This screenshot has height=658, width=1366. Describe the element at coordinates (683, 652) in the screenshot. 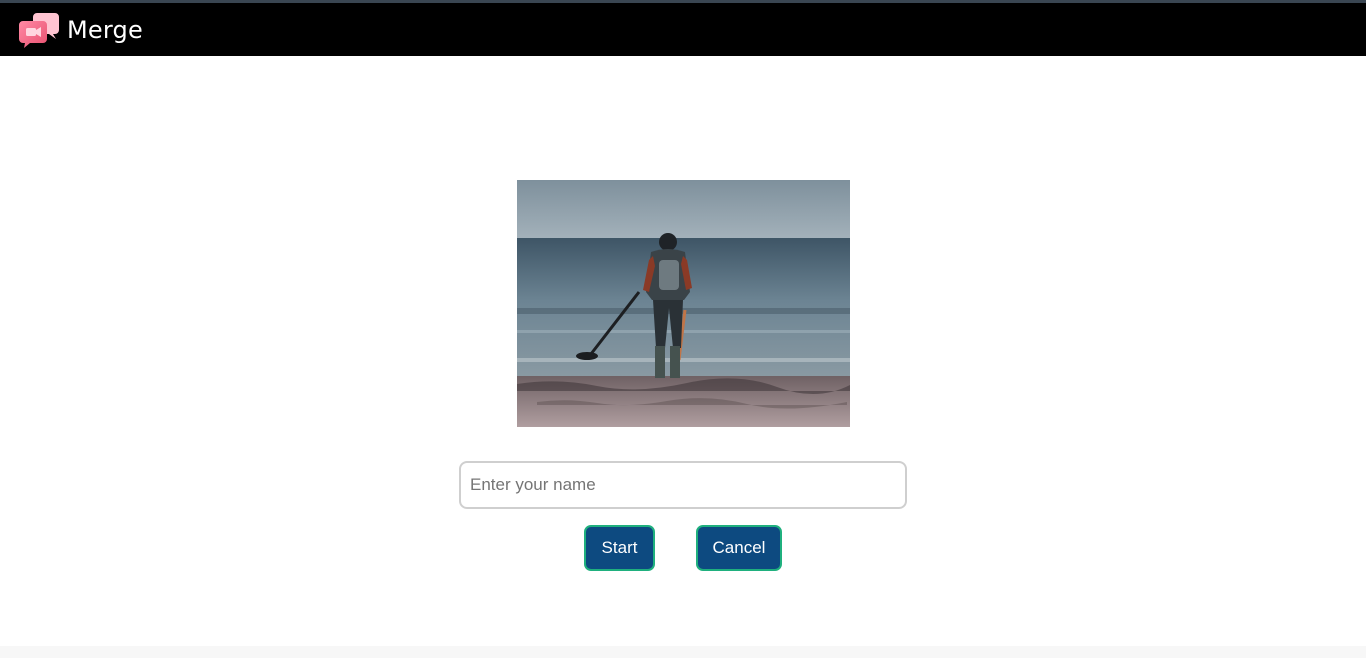

I see `page-bottom-strip` at that location.